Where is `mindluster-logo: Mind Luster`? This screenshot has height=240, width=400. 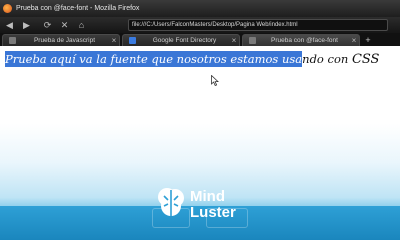
mindluster-logo: Mind Luster is located at coordinates (213, 205).